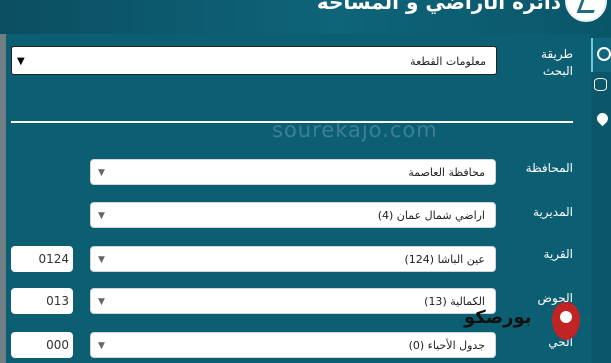 The width and height of the screenshot is (611, 363). Describe the element at coordinates (448, 61) in the screenshot. I see `search-method-value: معلومات القطعة` at that location.